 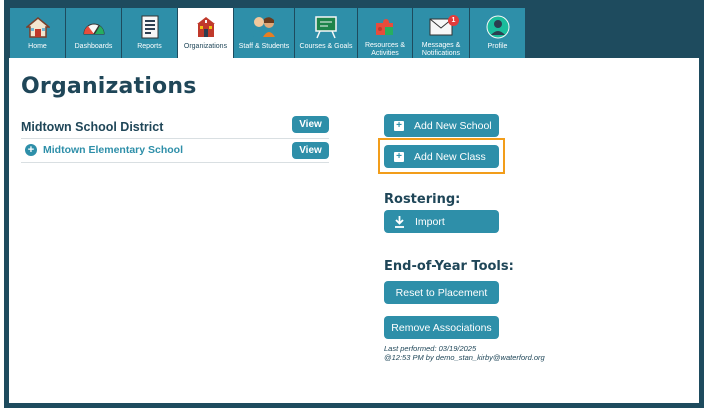 I want to click on nav-staff-students: Staff & Students, so click(x=264, y=33).